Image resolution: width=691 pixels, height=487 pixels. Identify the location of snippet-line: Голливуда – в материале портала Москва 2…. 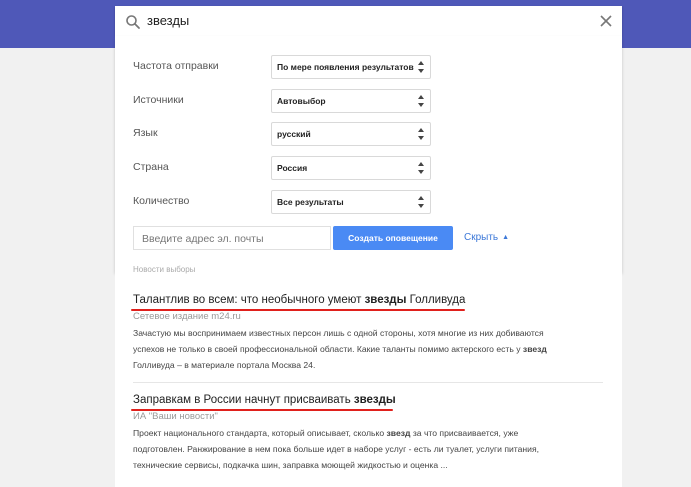
(224, 365).